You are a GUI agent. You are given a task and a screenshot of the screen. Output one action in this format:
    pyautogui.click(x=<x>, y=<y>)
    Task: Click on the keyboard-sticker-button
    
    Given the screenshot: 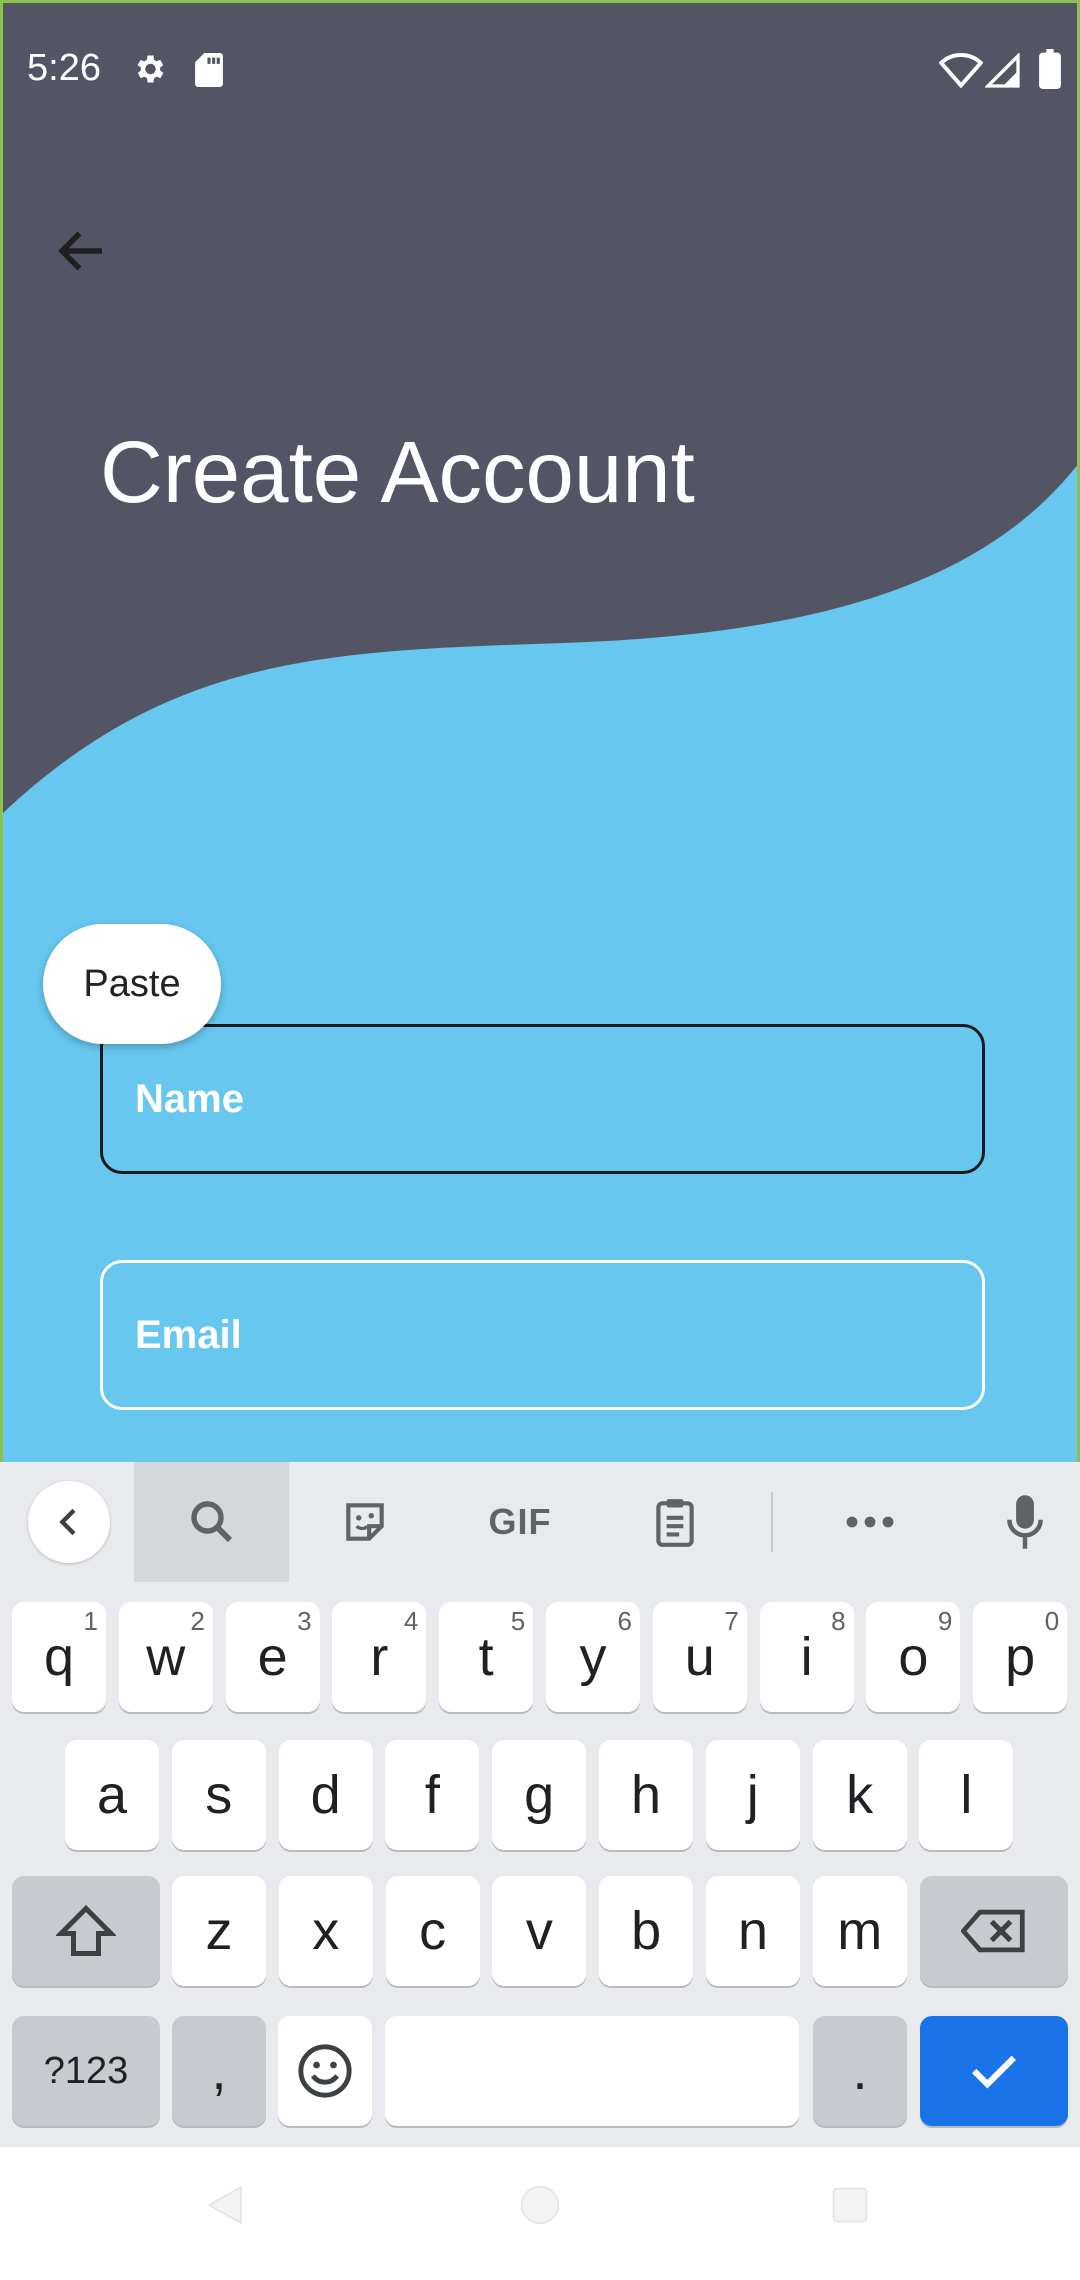 What is the action you would take?
    pyautogui.click(x=365, y=1522)
    